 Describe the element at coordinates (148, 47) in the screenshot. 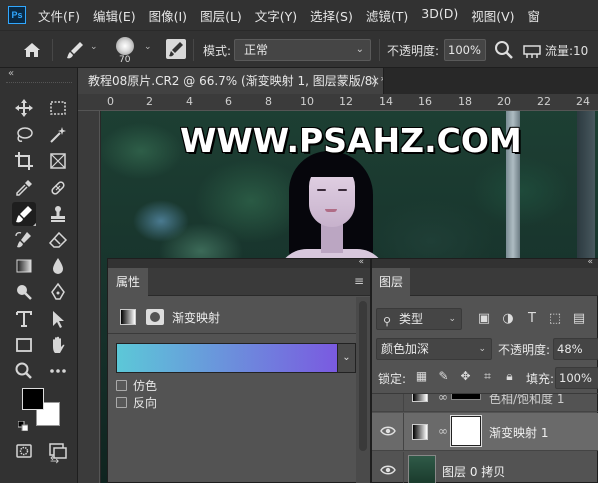

I see `brush-size-dropdown-icon: ⌄` at that location.